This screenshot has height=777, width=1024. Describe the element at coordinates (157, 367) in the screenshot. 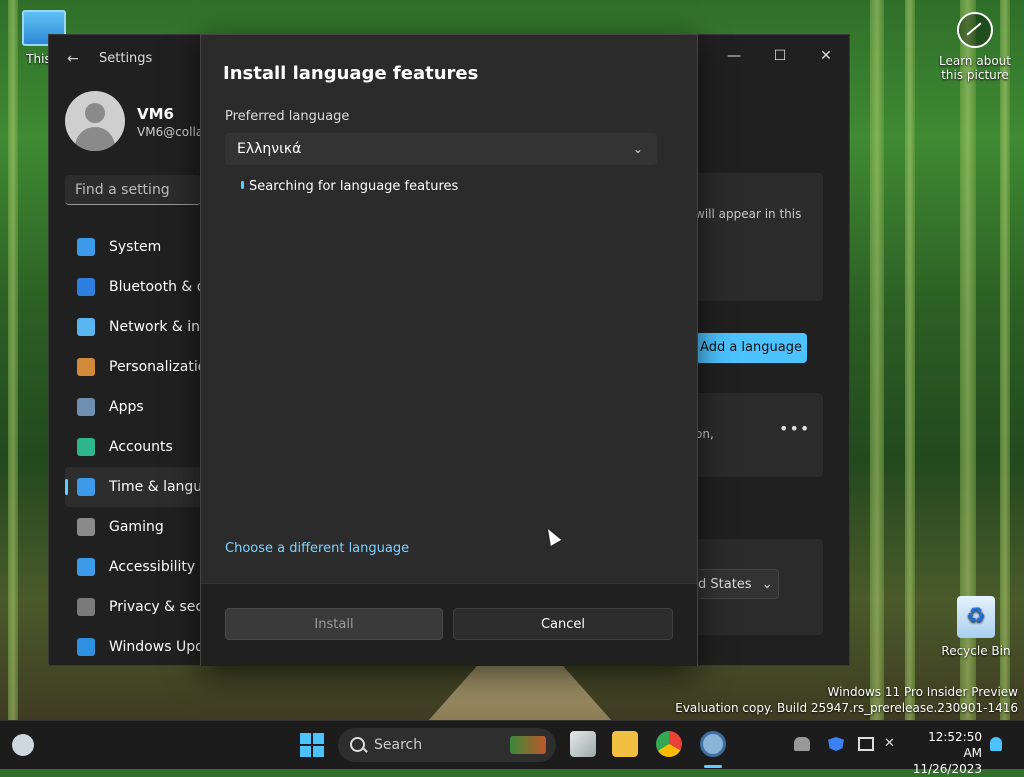

I see `sidebar-item-label: Personalization` at that location.